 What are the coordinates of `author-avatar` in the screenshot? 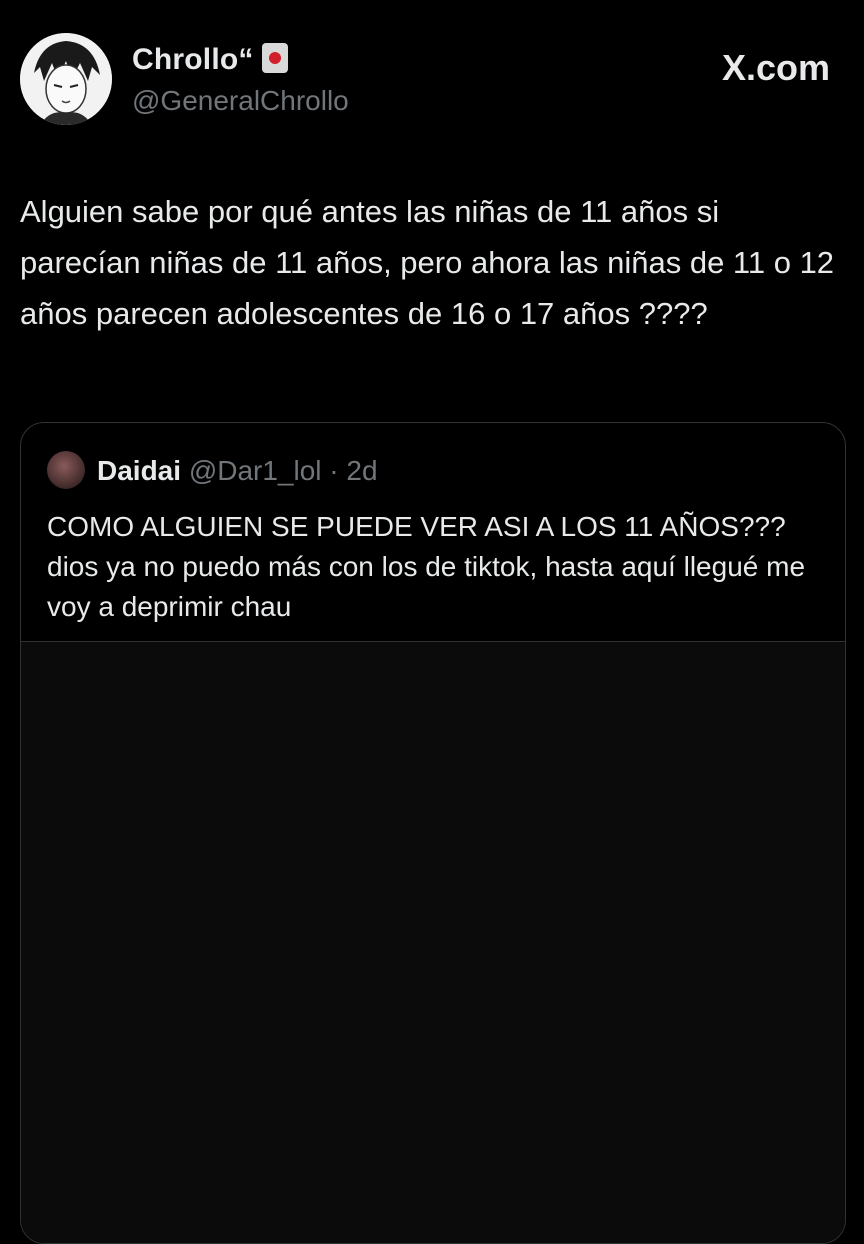 It's located at (66, 79).